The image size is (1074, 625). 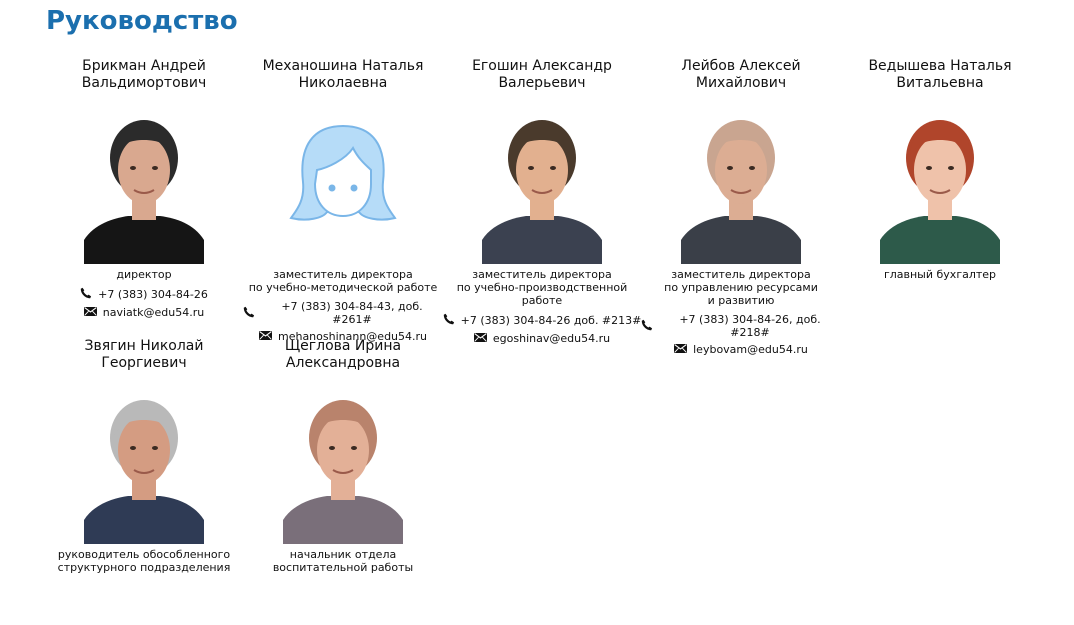 I want to click on staff-name: Брикман Андрей Вальдимортович, so click(x=144, y=75).